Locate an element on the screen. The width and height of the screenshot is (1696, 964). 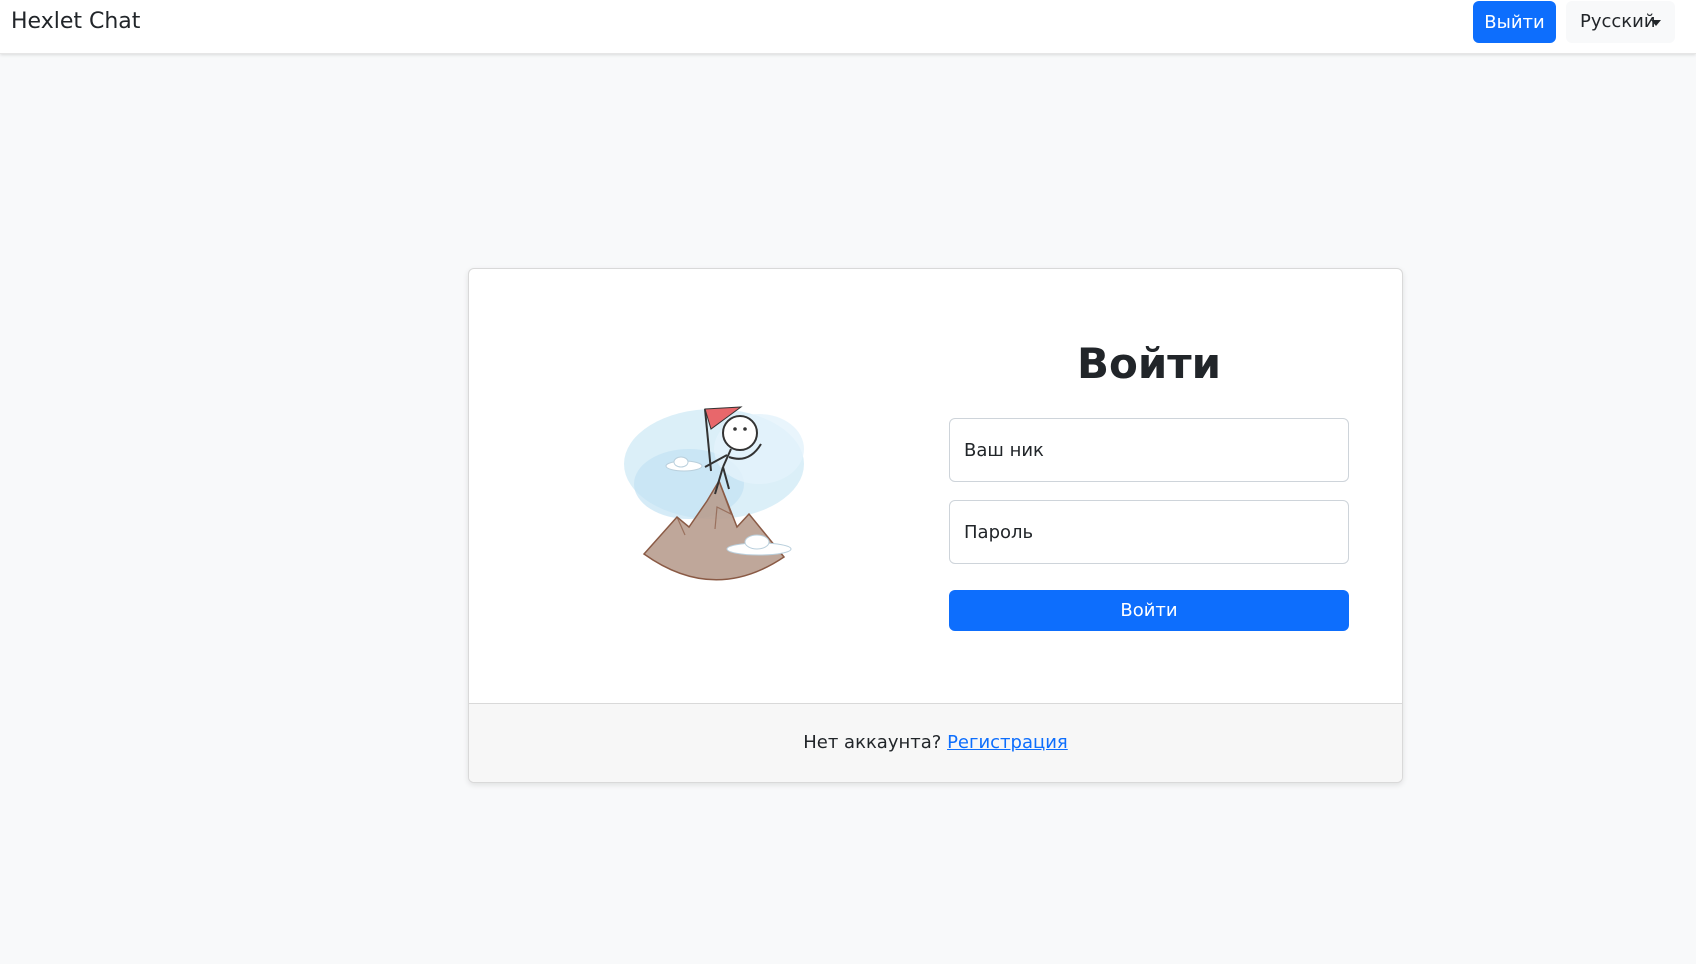
no-account-text: Нет аккаунта? is located at coordinates (875, 742).